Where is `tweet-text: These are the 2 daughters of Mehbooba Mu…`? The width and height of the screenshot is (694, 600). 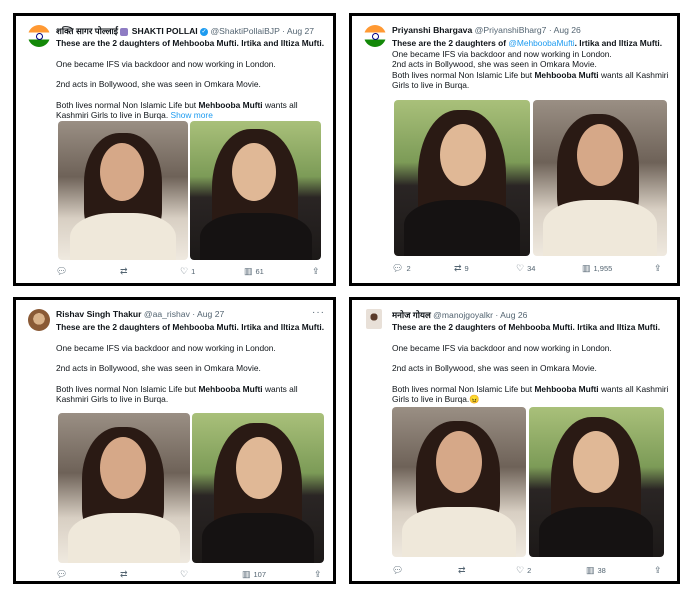 tweet-text: These are the 2 daughters of Mehbooba Mu… is located at coordinates (530, 363).